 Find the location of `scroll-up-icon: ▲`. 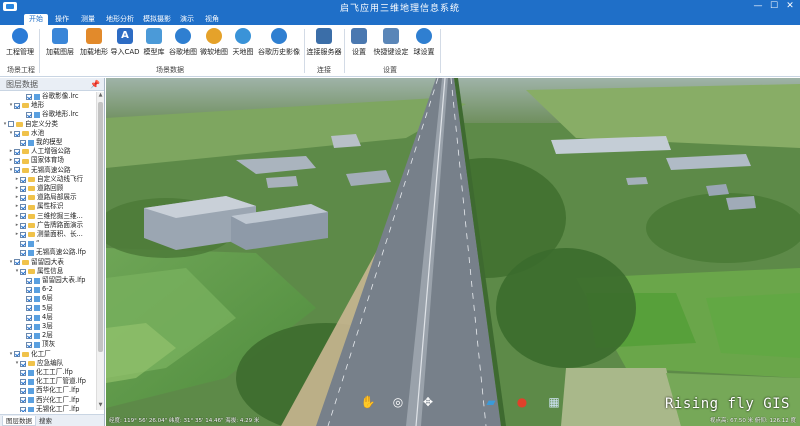

scroll-up-icon: ▲ is located at coordinates (100, 96).